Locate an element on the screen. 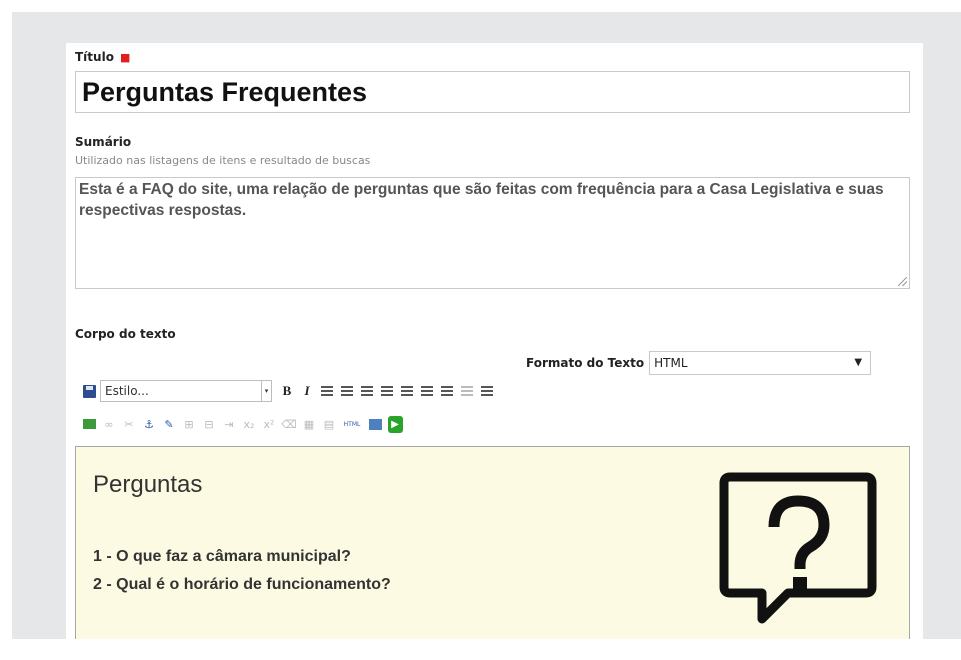  editor-toolbar-1: Estilo... ▾ B I is located at coordinates (289, 391).